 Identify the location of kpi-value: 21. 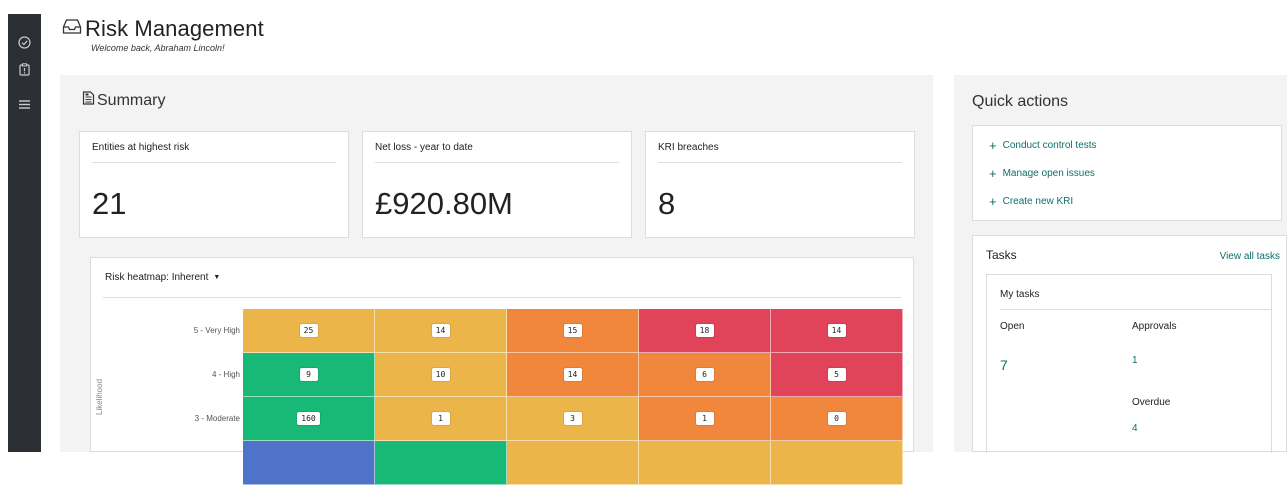
(109, 203).